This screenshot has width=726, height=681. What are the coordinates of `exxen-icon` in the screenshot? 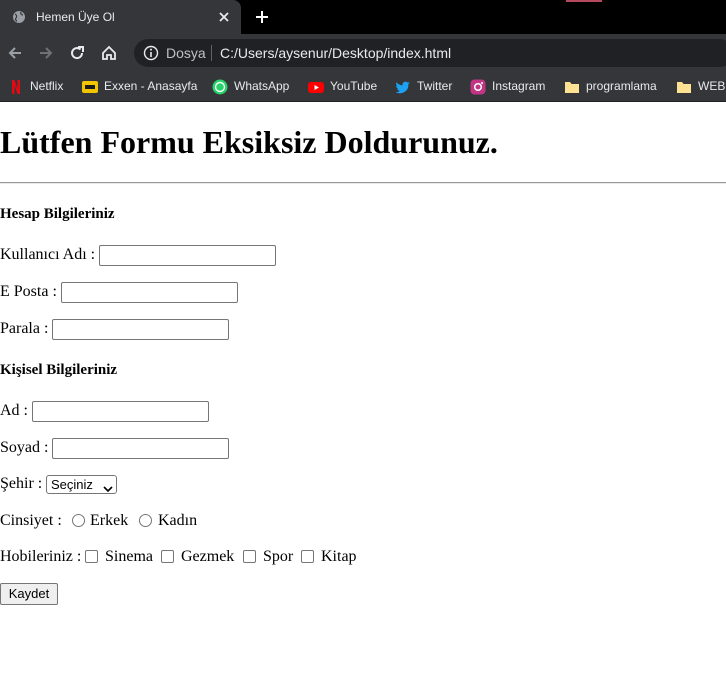 It's located at (90, 87).